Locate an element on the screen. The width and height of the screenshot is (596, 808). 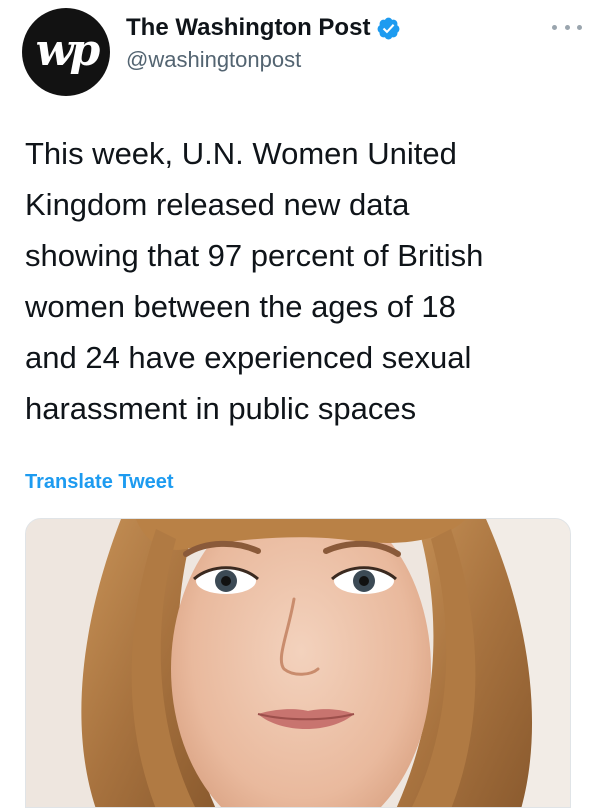
verified-badge-icon is located at coordinates (388, 28).